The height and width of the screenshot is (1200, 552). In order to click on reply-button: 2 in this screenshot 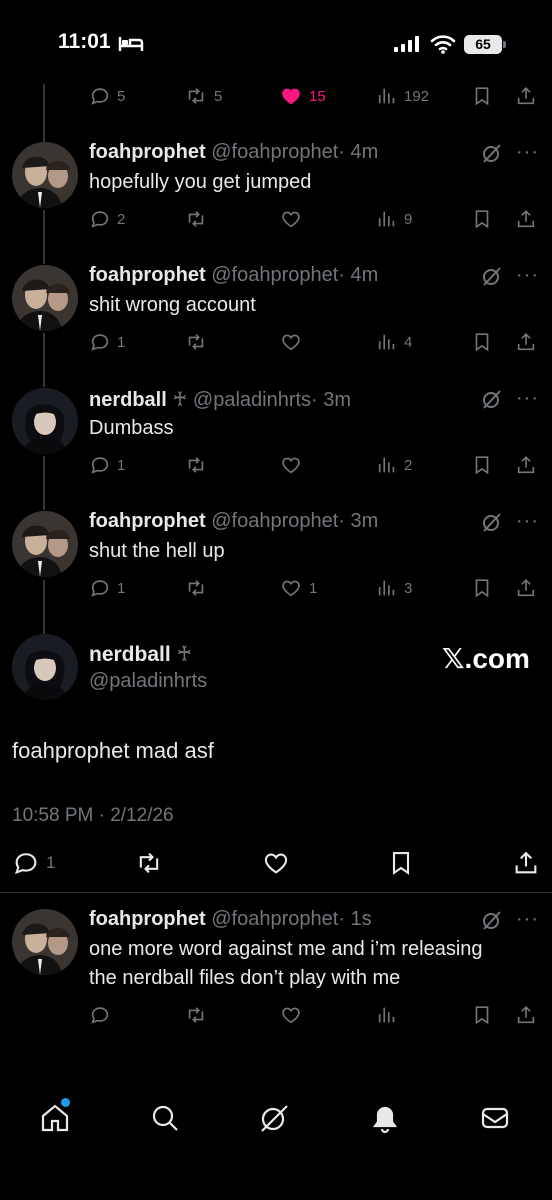, I will do `click(107, 219)`.